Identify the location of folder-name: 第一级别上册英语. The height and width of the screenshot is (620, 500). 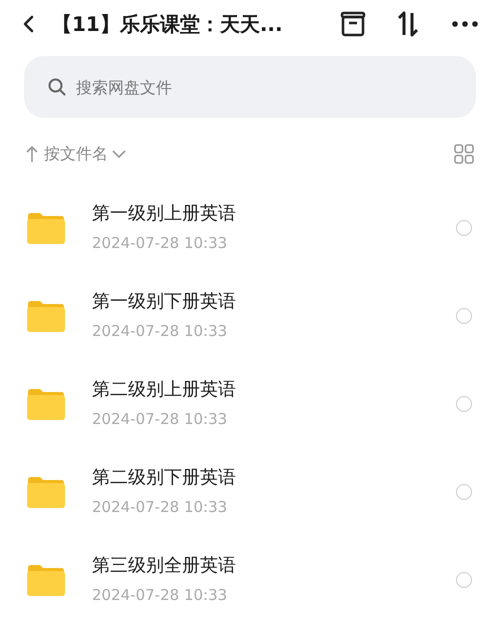
(164, 214).